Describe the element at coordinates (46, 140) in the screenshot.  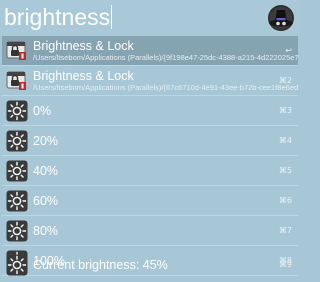
I see `result-title: 20%` at that location.